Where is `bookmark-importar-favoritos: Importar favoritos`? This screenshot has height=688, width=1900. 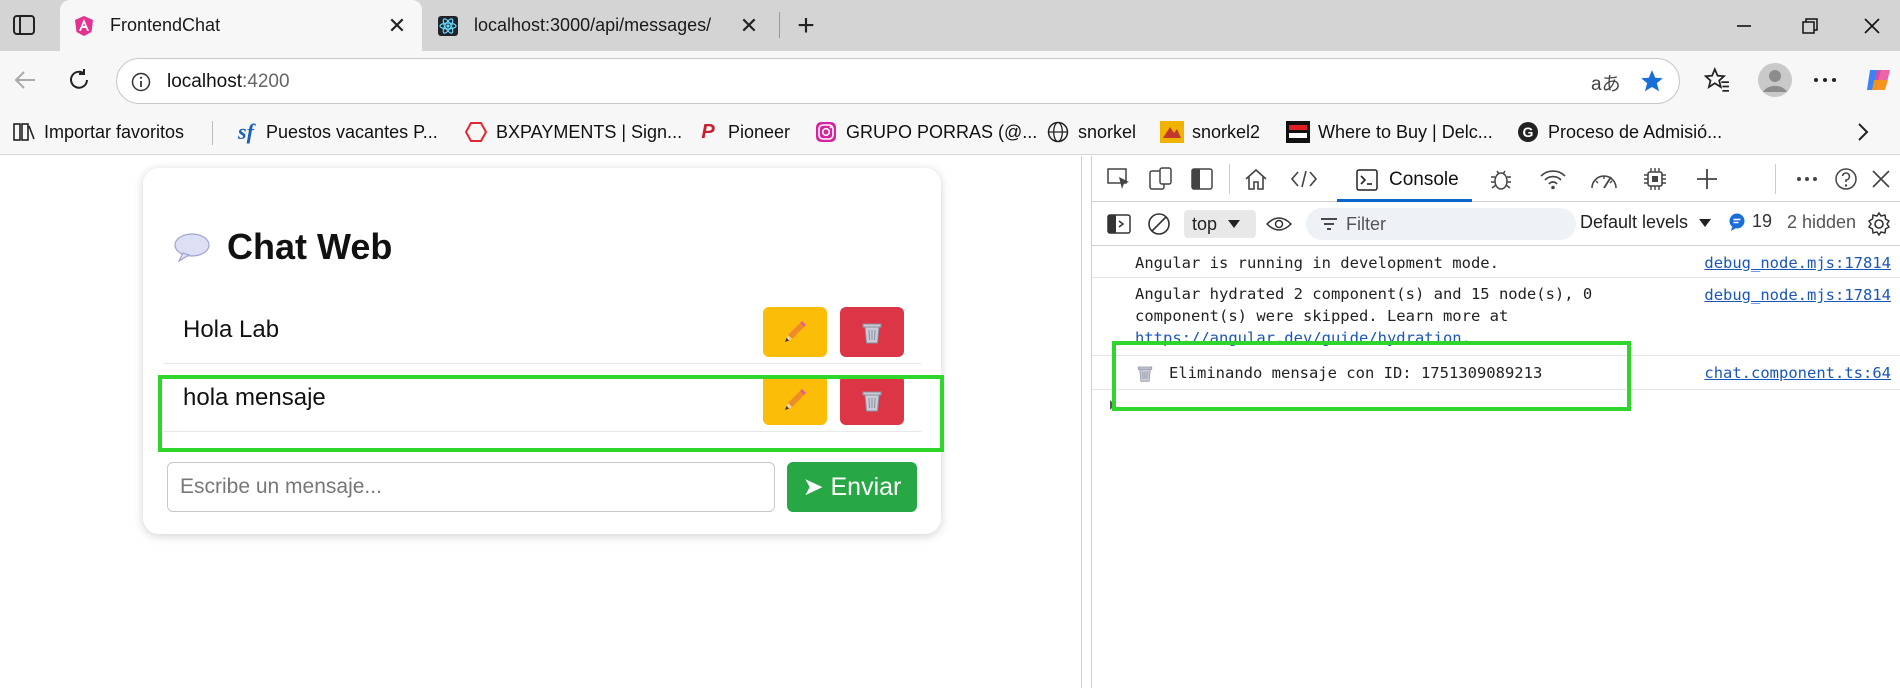 bookmark-importar-favoritos: Importar favoritos is located at coordinates (98, 132).